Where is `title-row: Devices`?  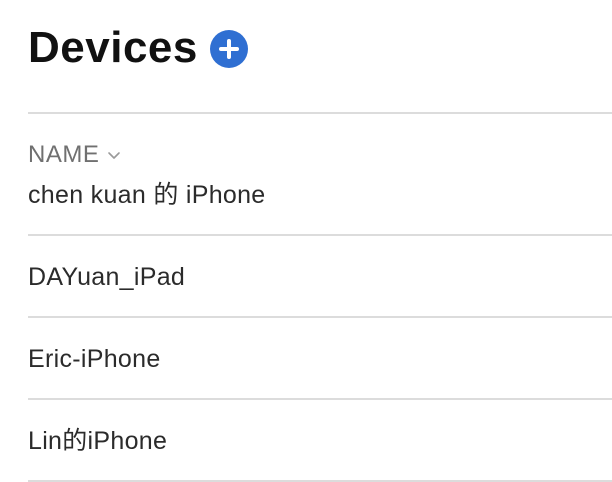 title-row: Devices is located at coordinates (138, 48).